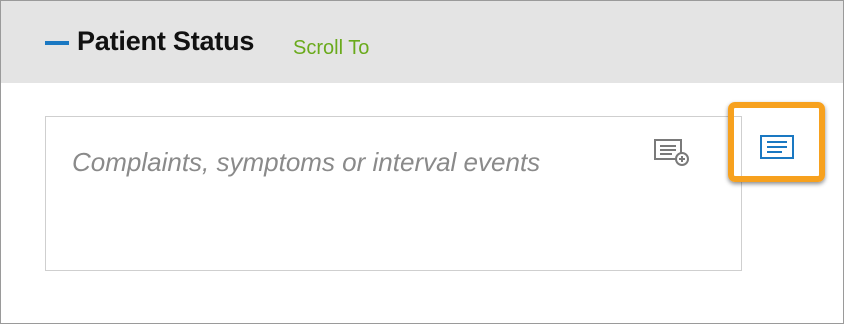  I want to click on add-template-button, so click(672, 152).